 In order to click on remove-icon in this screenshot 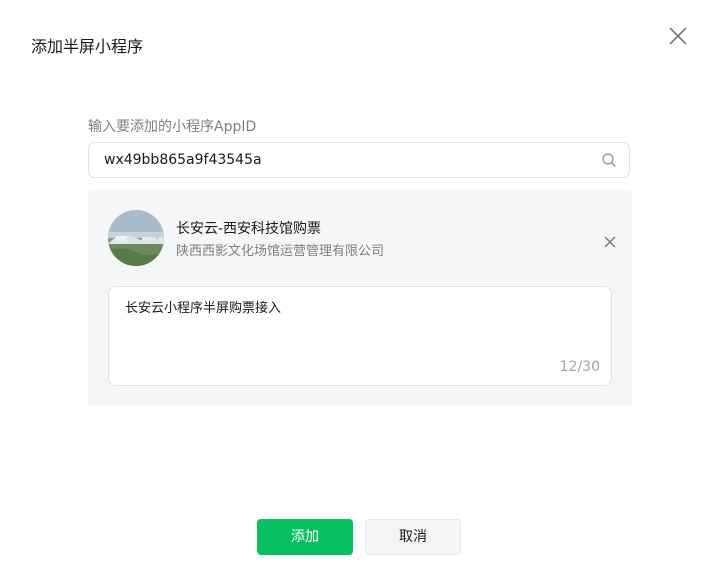, I will do `click(610, 242)`.